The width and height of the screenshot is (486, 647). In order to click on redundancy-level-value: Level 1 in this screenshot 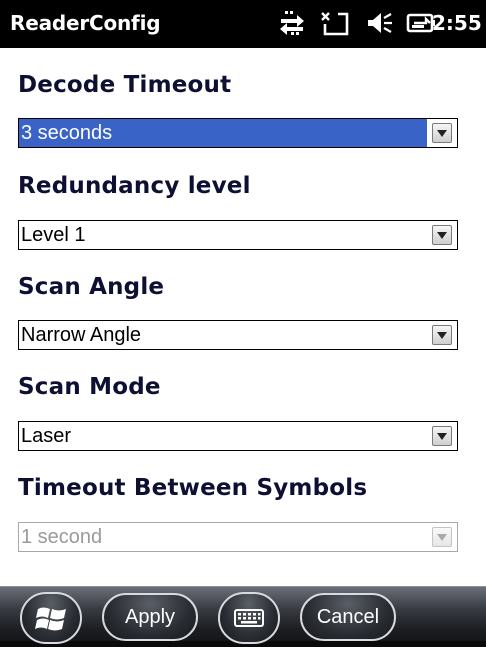, I will do `click(53, 235)`.